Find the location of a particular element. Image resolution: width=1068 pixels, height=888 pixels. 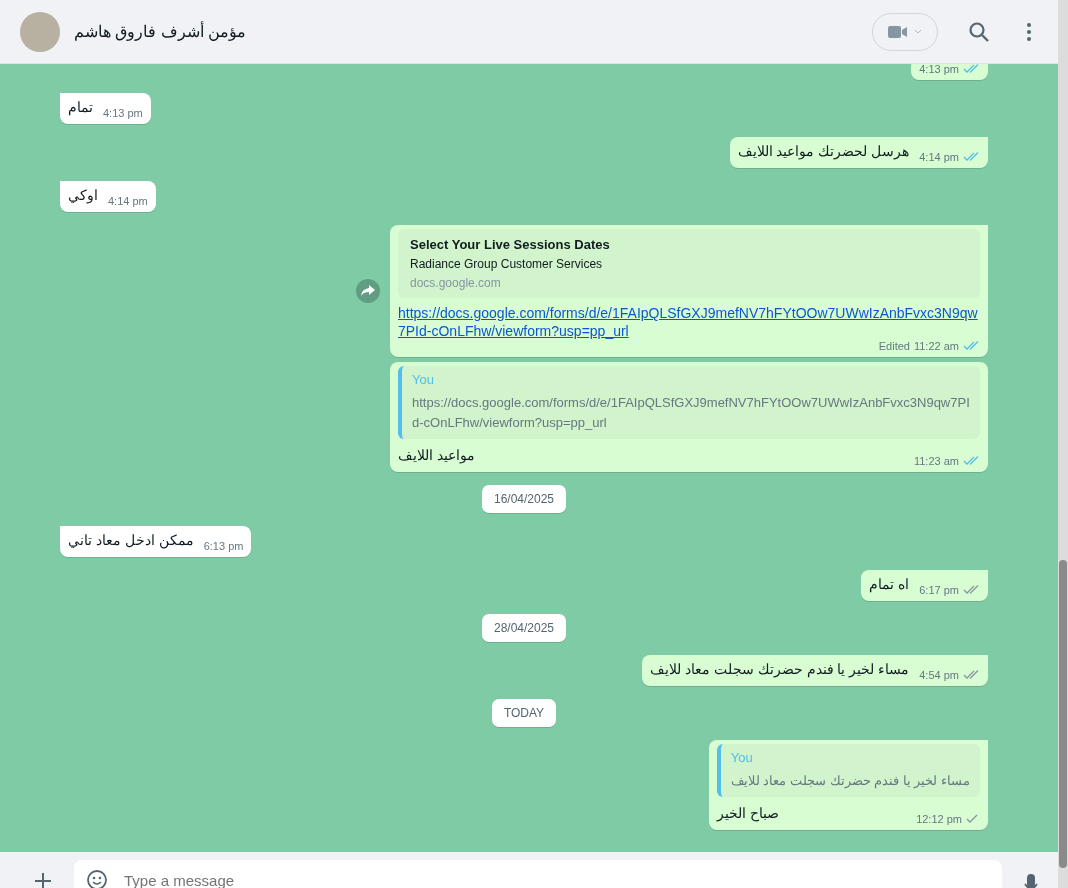

contact-name: مؤمن أشرف فاروق هاشم is located at coordinates (161, 31).